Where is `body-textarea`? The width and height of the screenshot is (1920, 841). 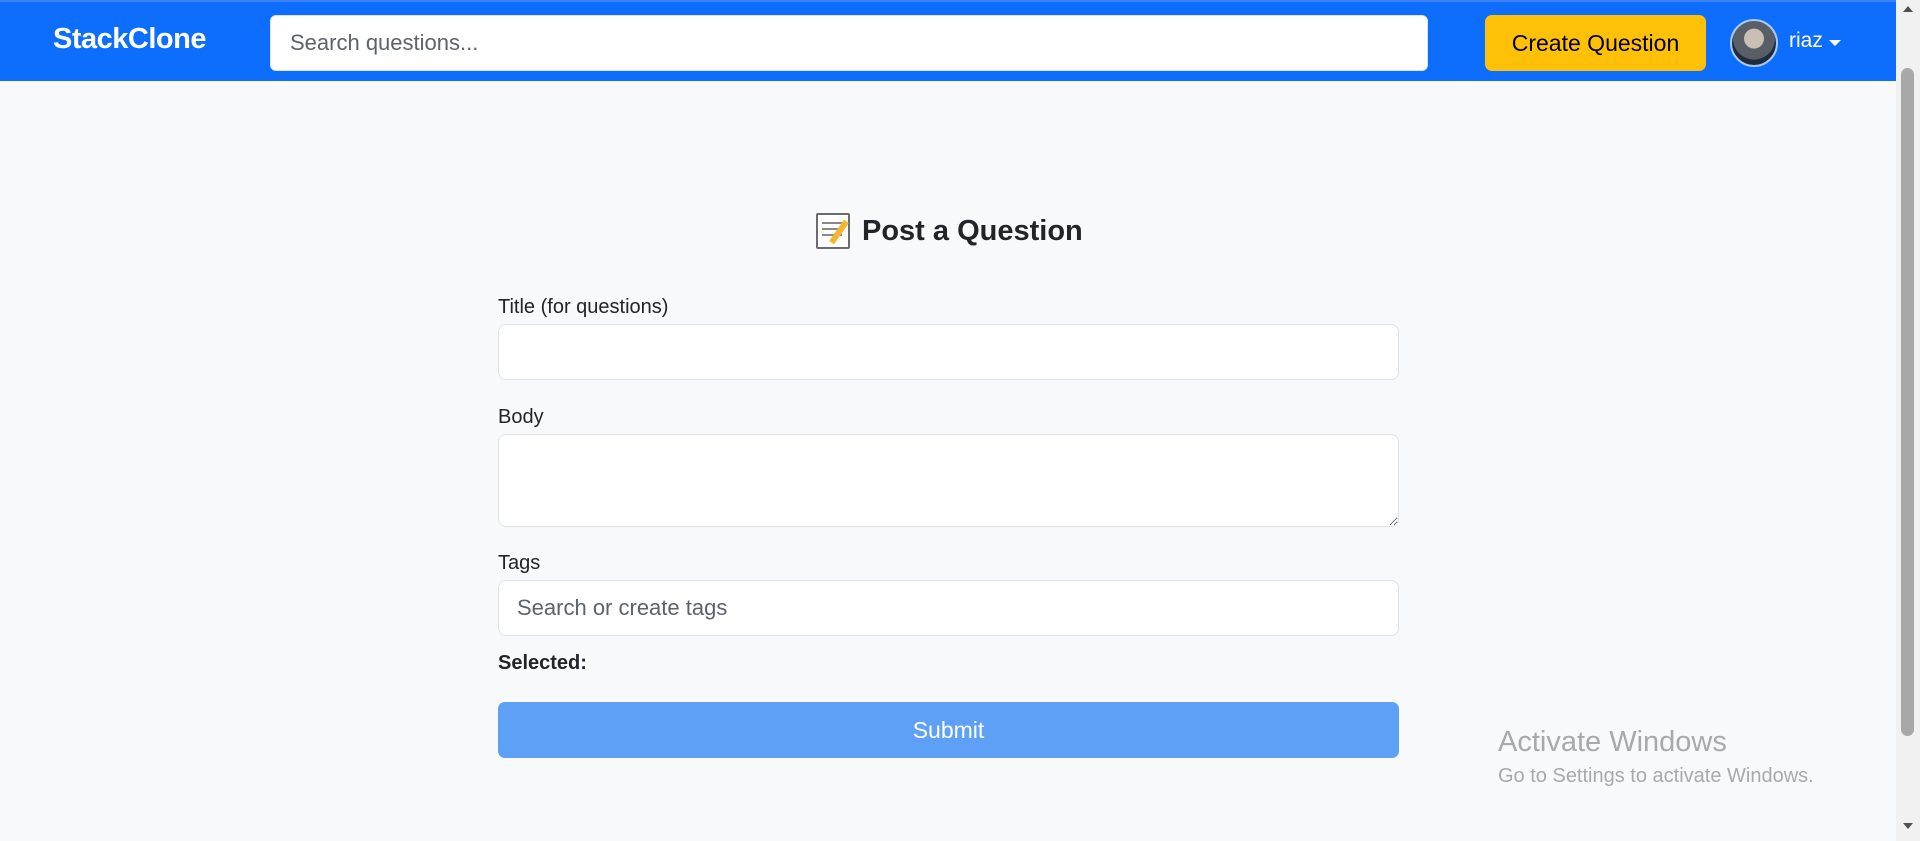 body-textarea is located at coordinates (948, 480).